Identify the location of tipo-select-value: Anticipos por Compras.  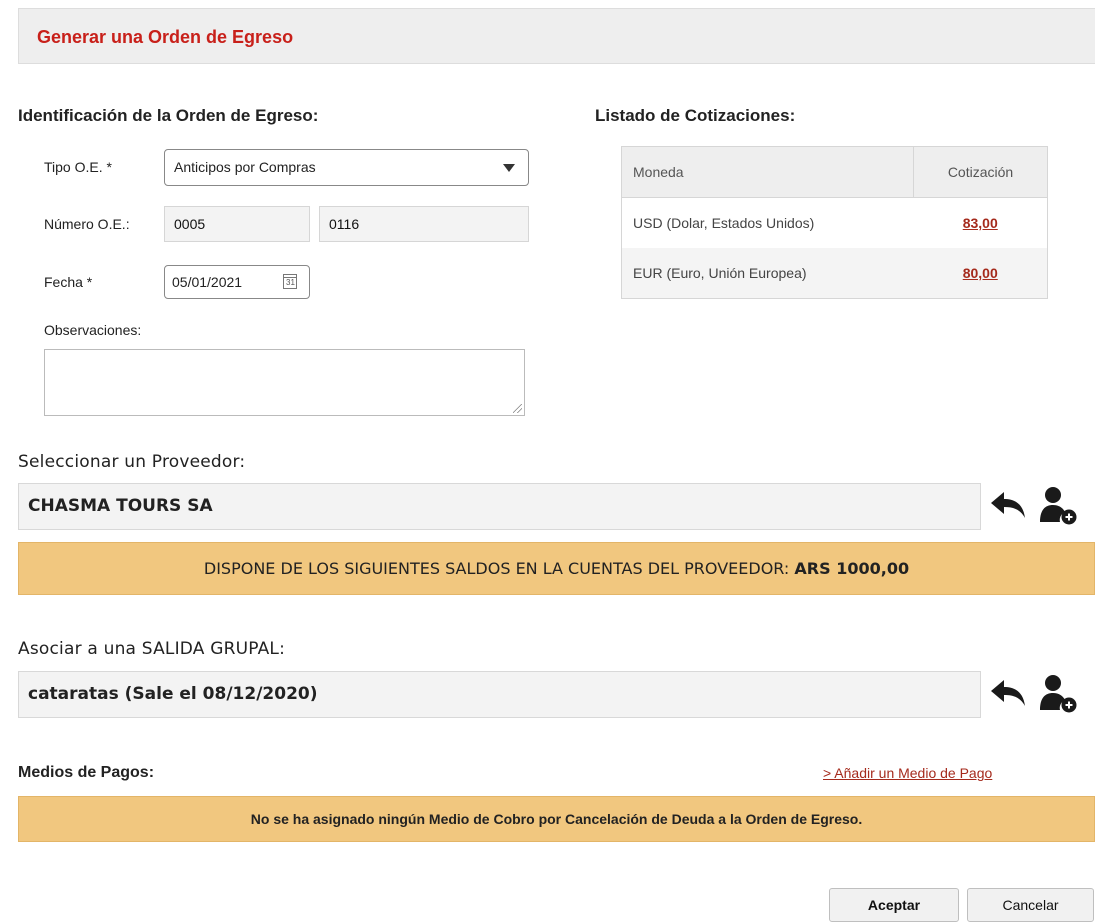
(245, 167).